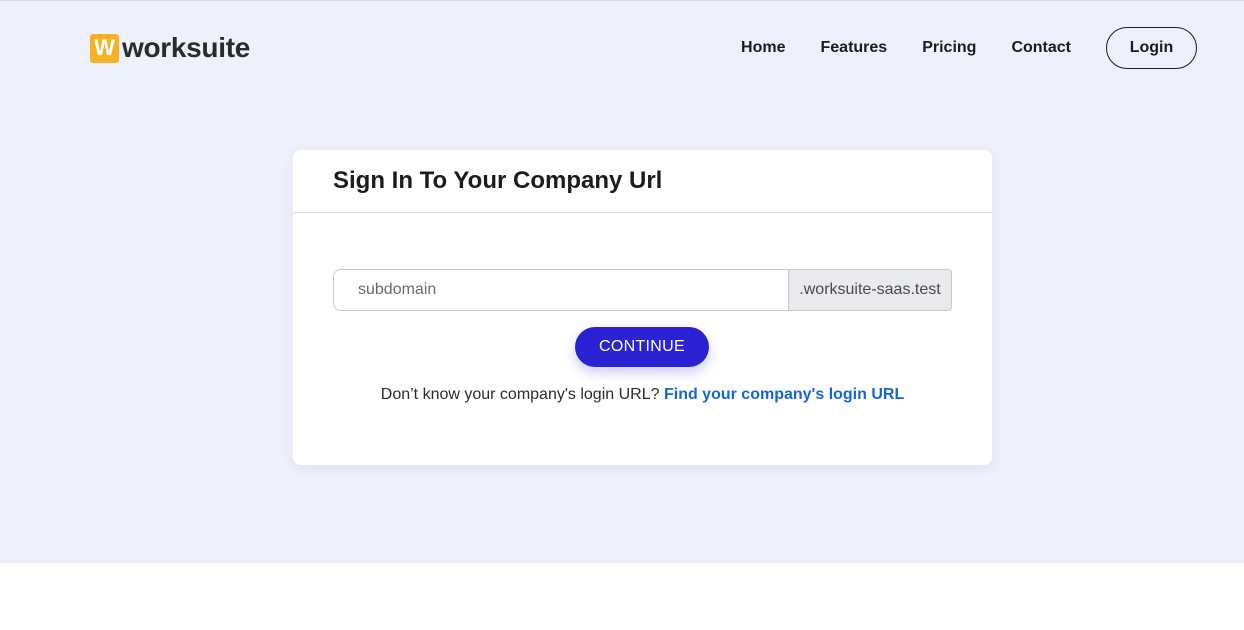 The width and height of the screenshot is (1244, 630). What do you see at coordinates (784, 394) in the screenshot?
I see `find-login-url-link: Find your company's login URL` at bounding box center [784, 394].